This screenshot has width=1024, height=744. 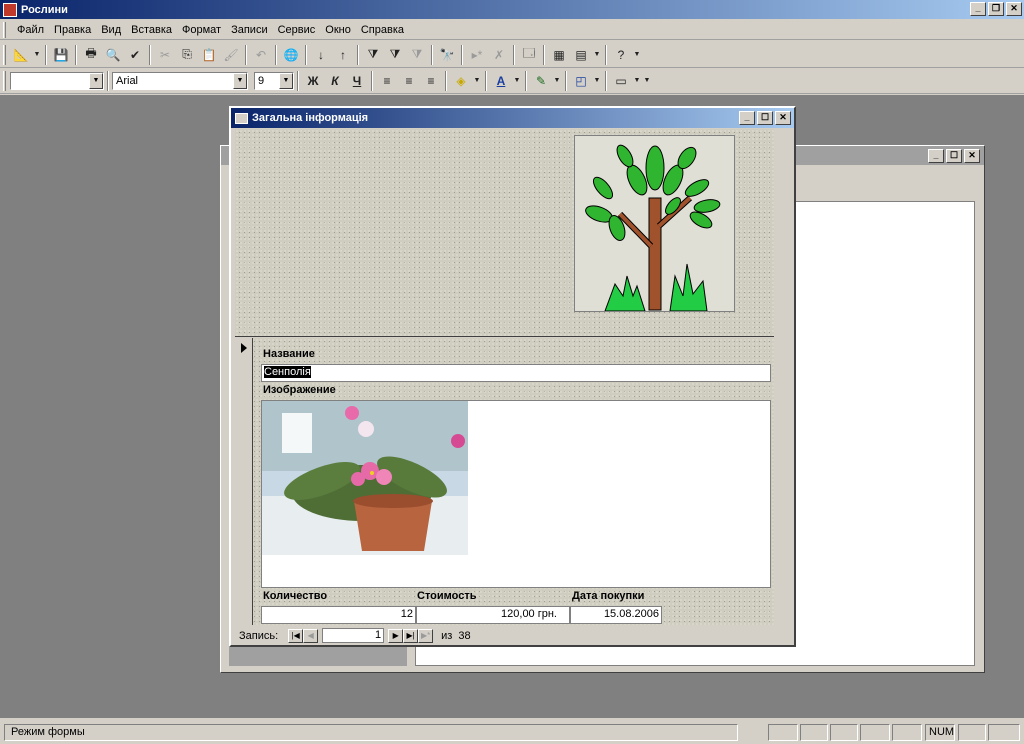 I want to click on properties-icon: 🗔, so click(x=529, y=55).